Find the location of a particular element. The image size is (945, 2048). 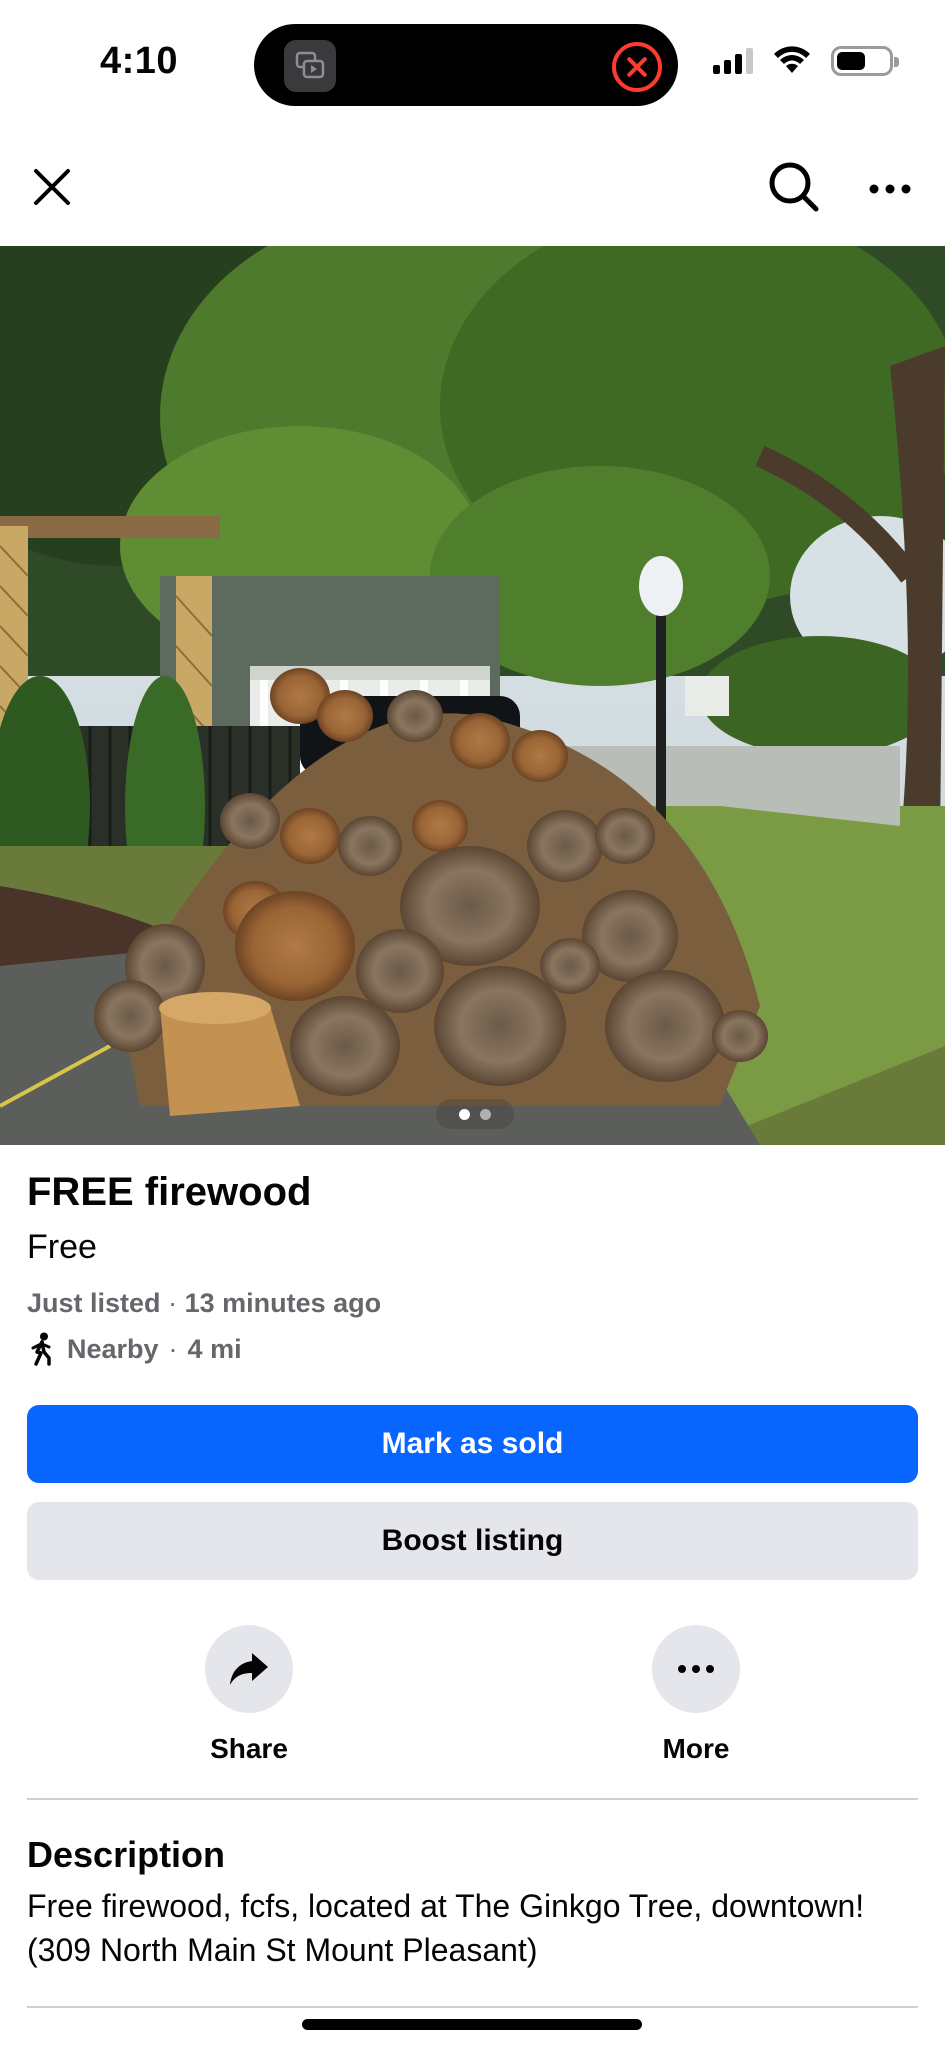

more-button: More is located at coordinates (696, 1695).